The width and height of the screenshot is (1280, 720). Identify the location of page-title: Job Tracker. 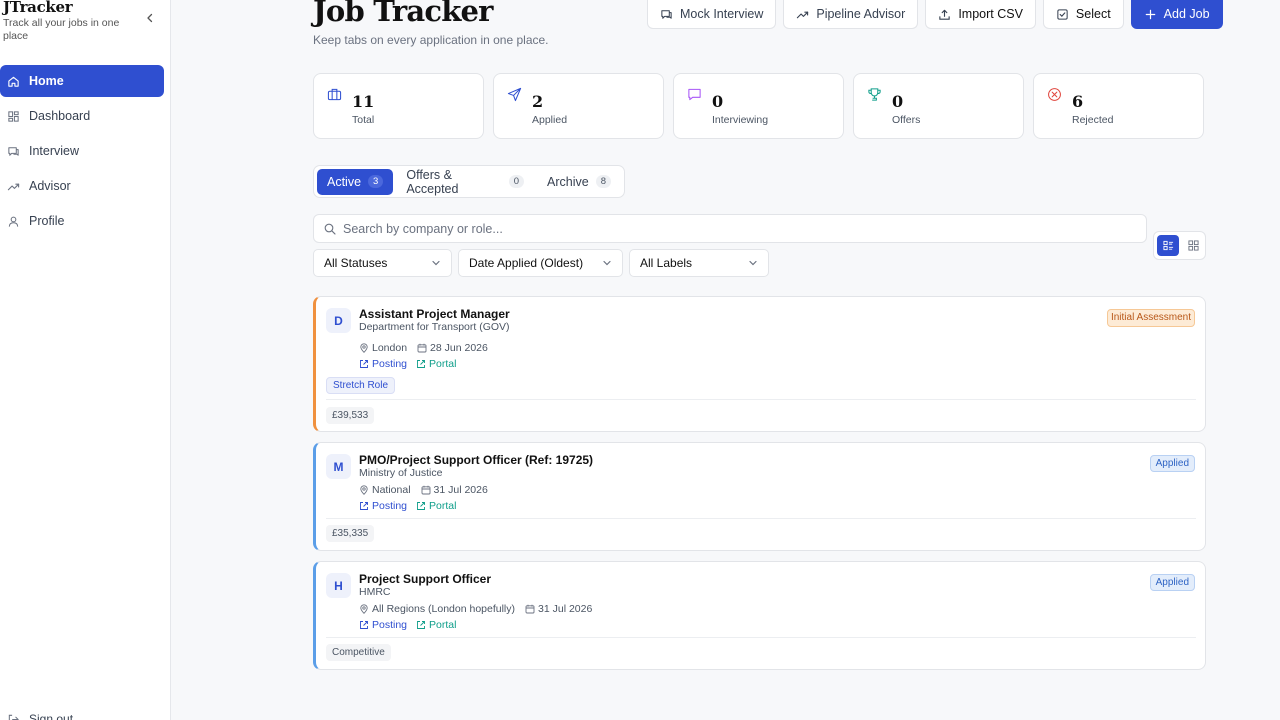
(403, 14).